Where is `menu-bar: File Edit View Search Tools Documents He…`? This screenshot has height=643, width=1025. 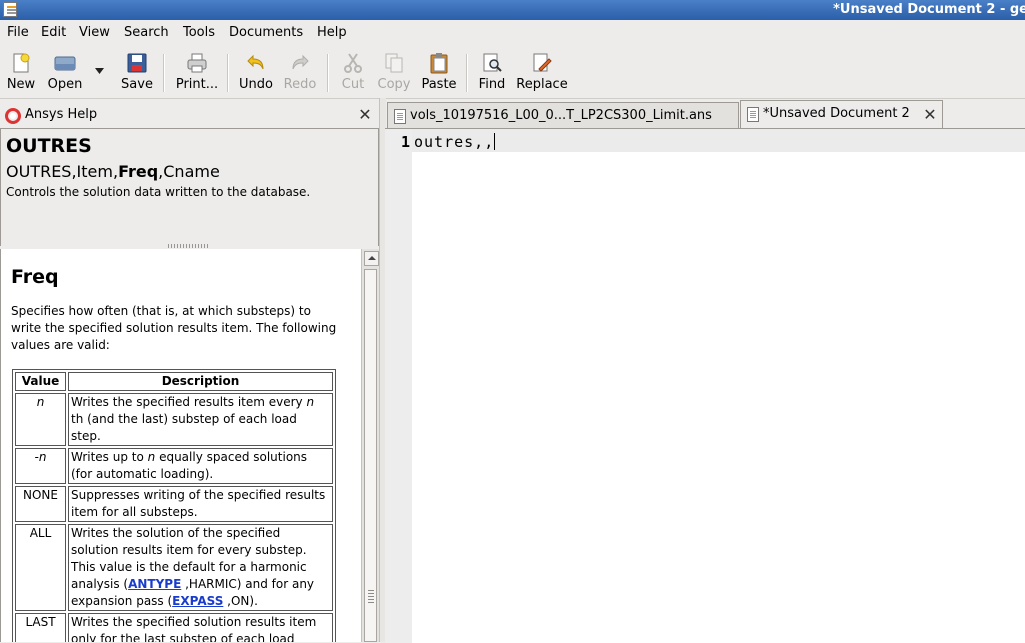
menu-bar: File Edit View Search Tools Documents He… is located at coordinates (512, 33).